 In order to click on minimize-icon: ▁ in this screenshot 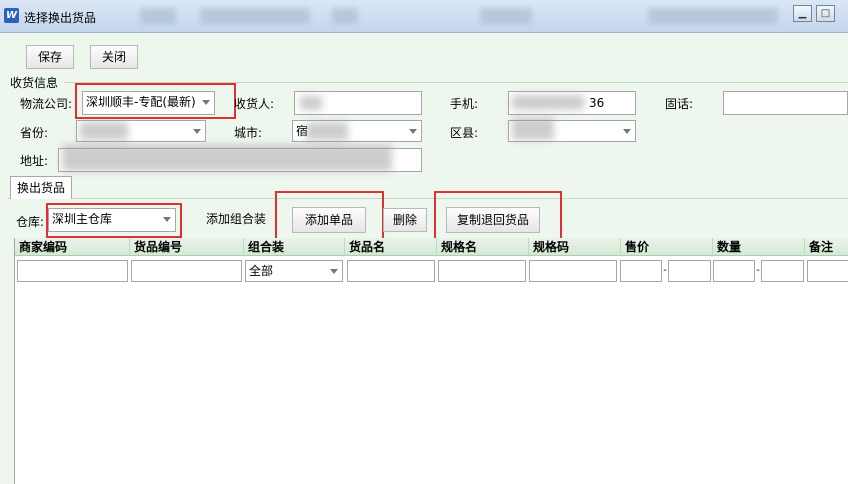, I will do `click(802, 13)`.